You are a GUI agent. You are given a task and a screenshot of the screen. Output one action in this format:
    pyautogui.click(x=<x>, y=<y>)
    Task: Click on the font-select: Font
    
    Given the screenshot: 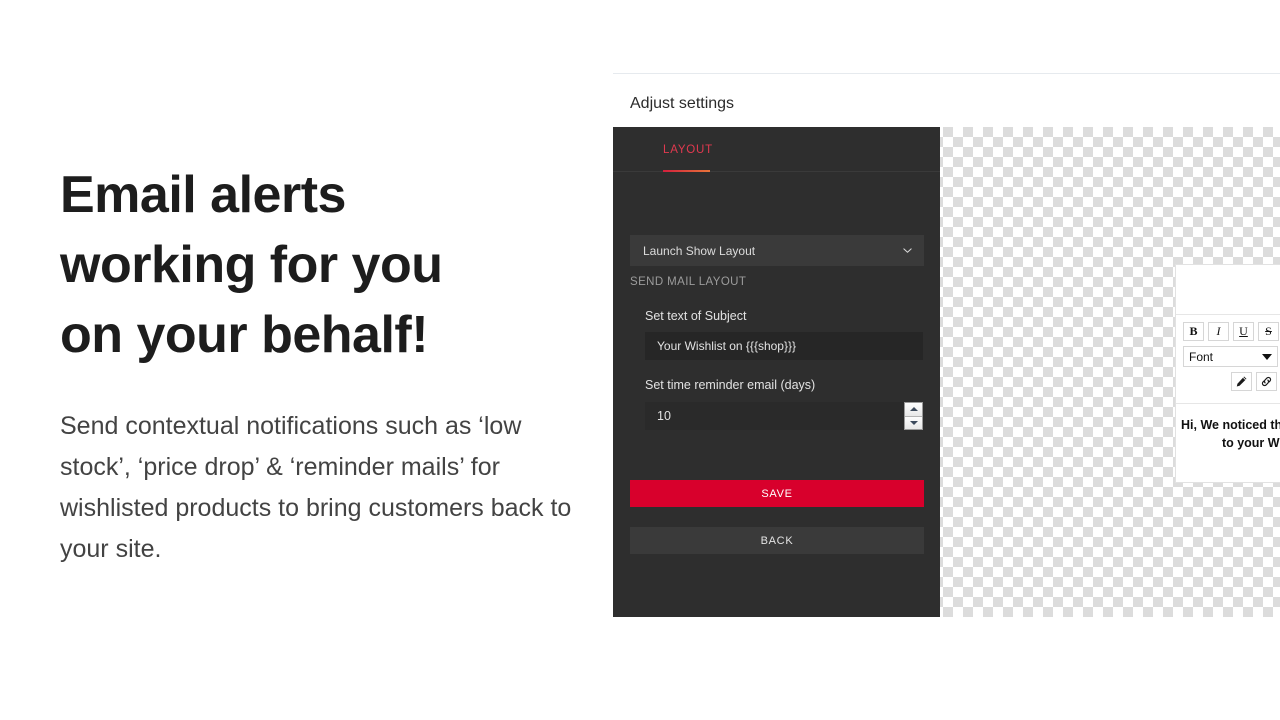 What is the action you would take?
    pyautogui.click(x=1230, y=356)
    